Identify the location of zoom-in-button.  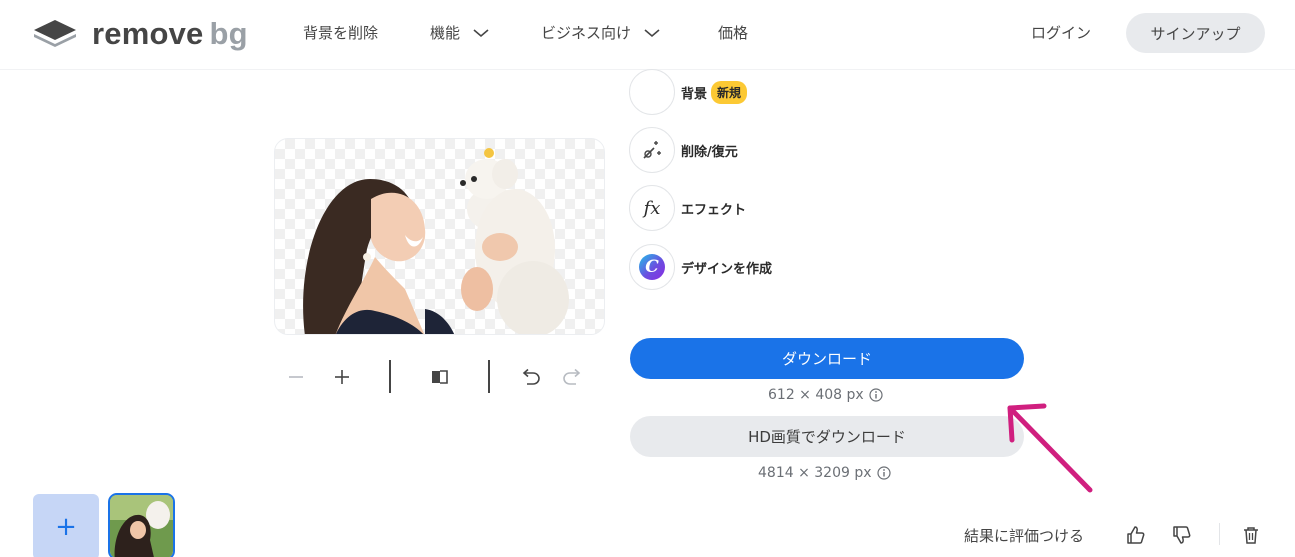
(342, 377).